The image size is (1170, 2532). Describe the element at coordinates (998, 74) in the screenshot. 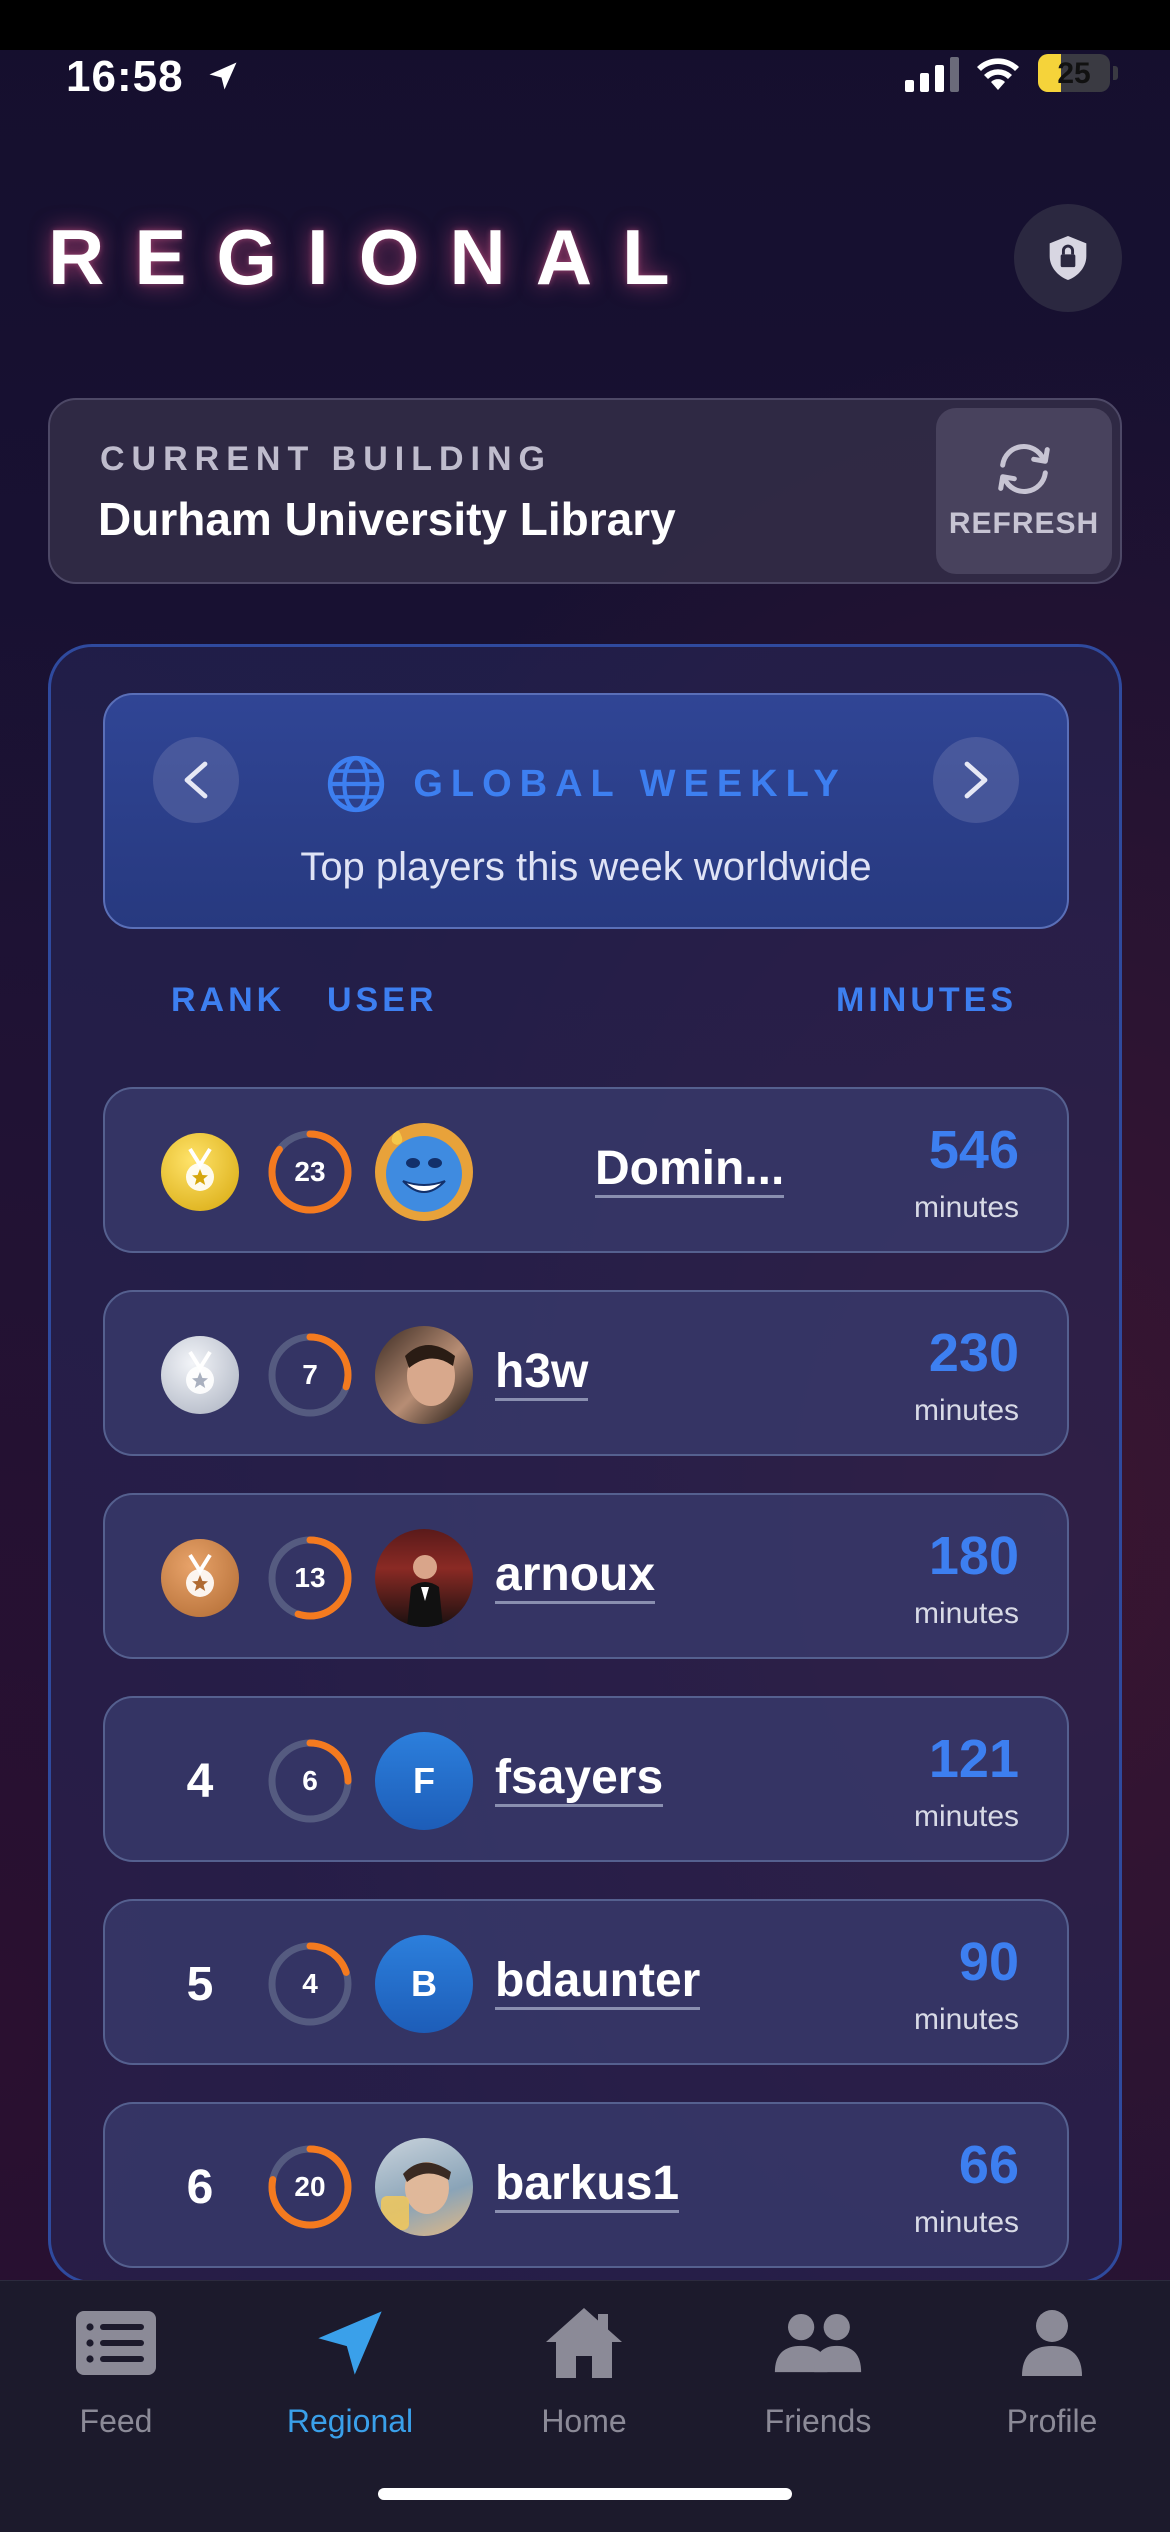

I see `wifi-icon` at that location.